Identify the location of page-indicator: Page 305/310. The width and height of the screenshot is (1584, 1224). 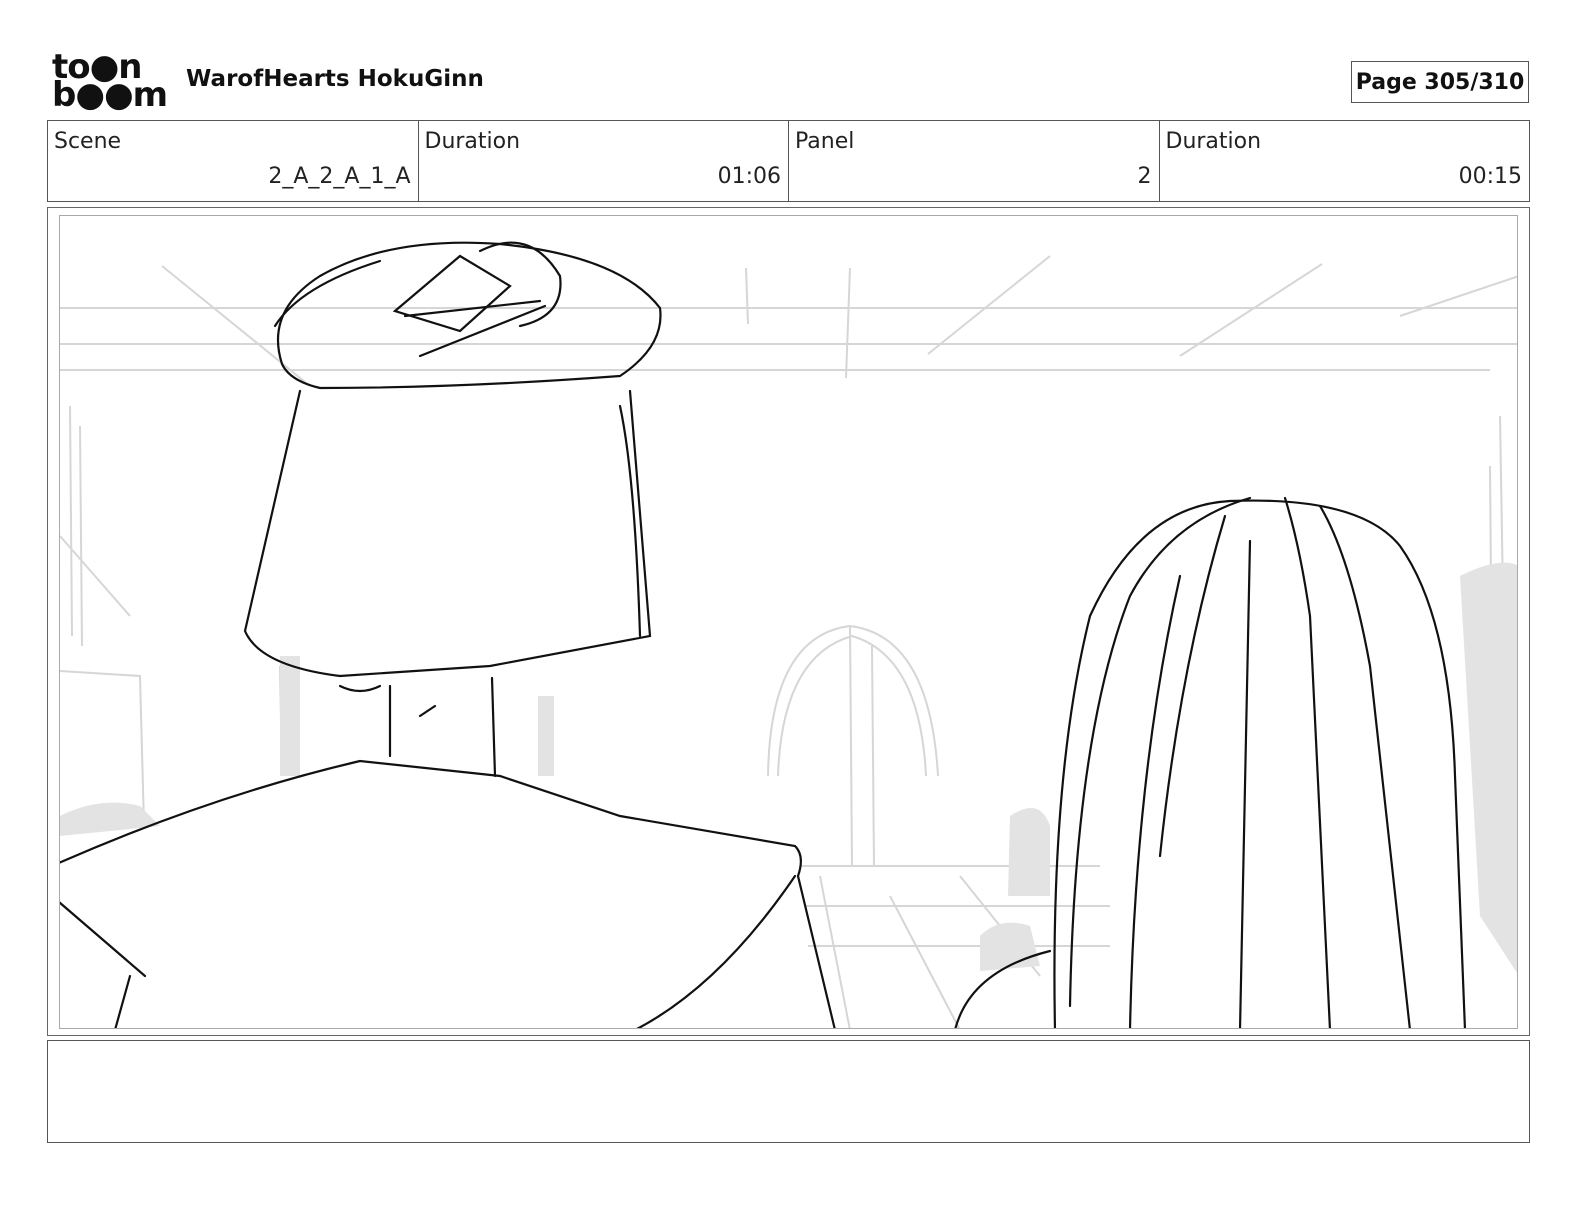
(1440, 82).